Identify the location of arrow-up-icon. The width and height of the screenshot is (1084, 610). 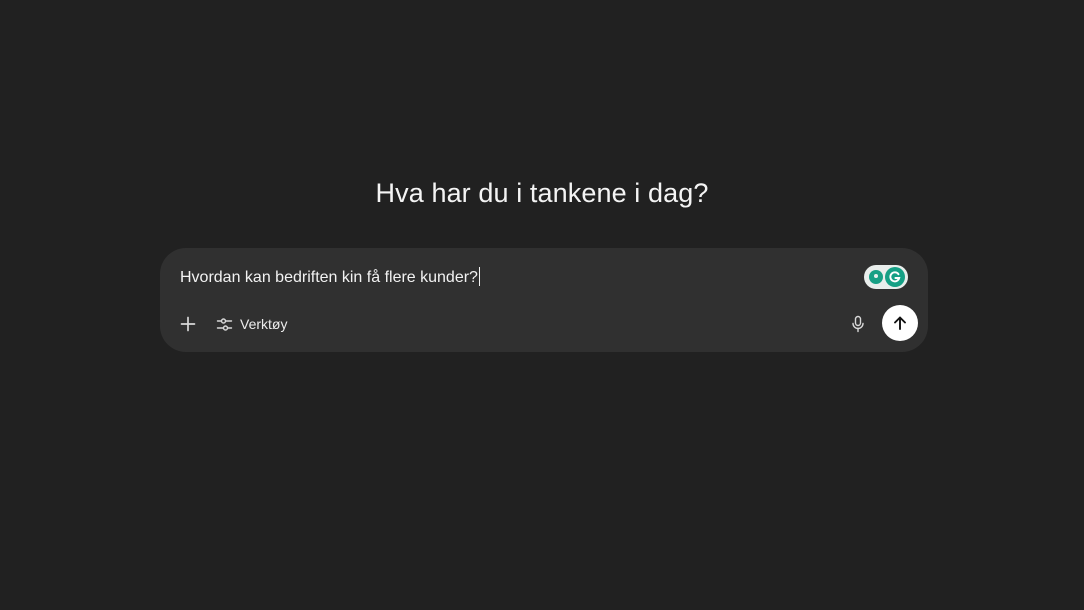
(900, 323).